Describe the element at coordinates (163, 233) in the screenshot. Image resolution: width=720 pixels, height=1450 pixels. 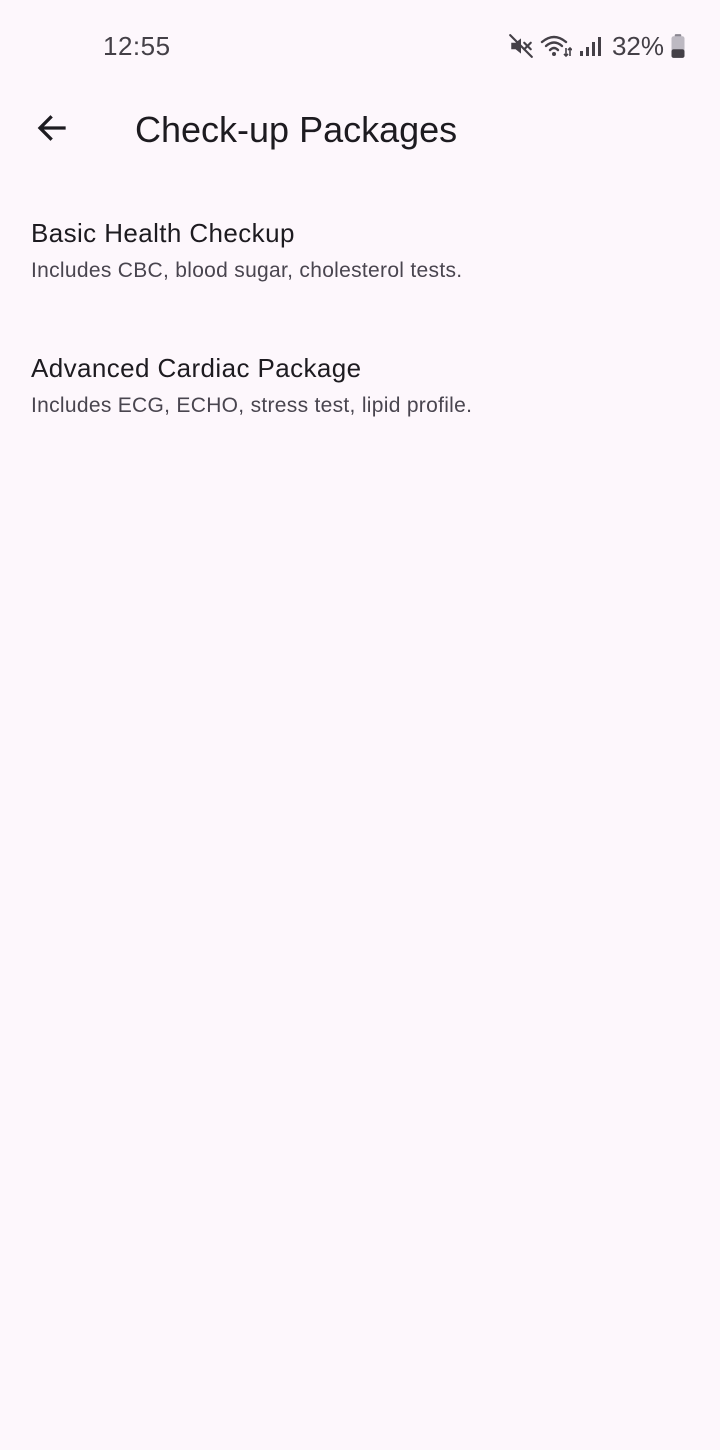
I see `package-title: Basic Health Checkup` at that location.